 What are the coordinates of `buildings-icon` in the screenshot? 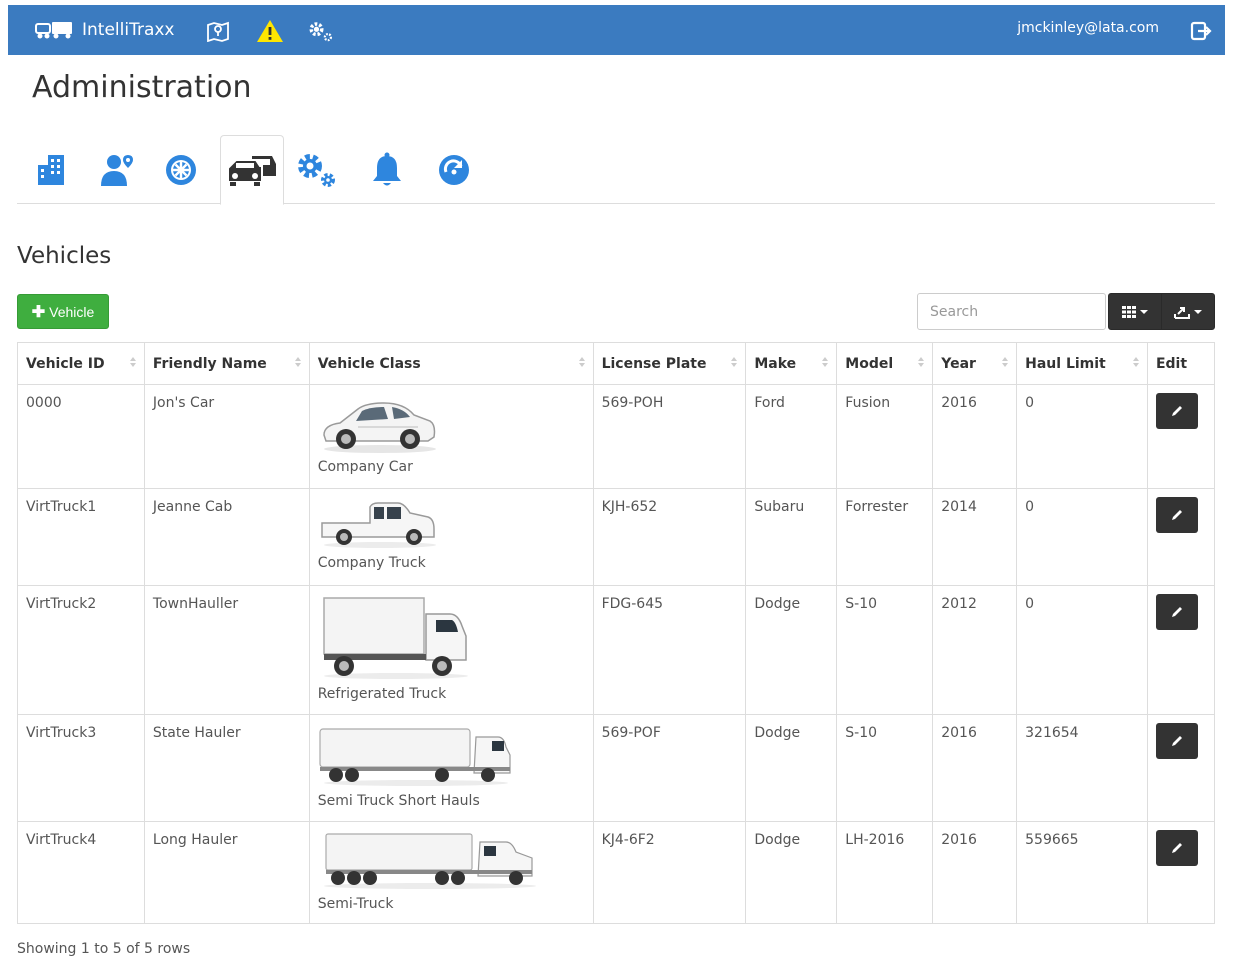 It's located at (51, 169).